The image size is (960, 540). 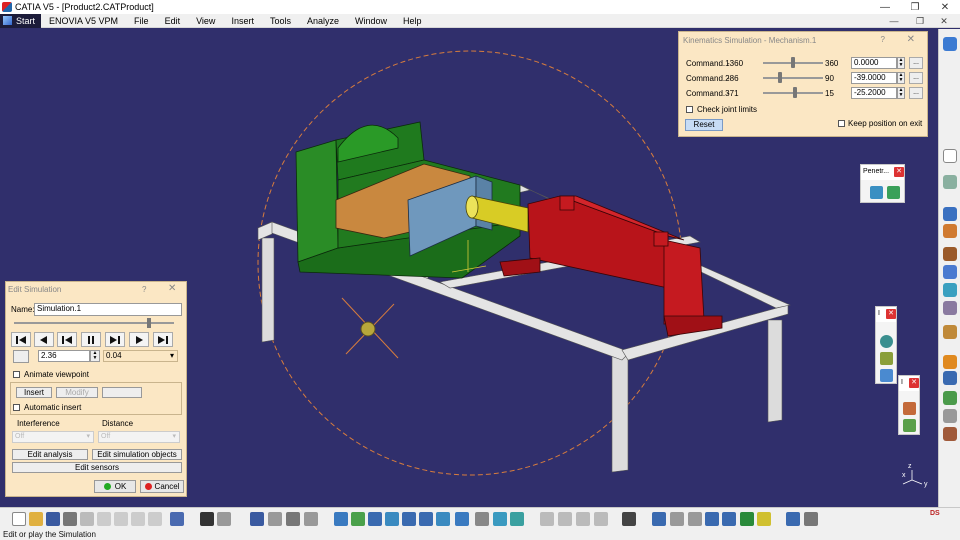 What do you see at coordinates (323, 21) in the screenshot?
I see `menu-analyze: Analyze` at bounding box center [323, 21].